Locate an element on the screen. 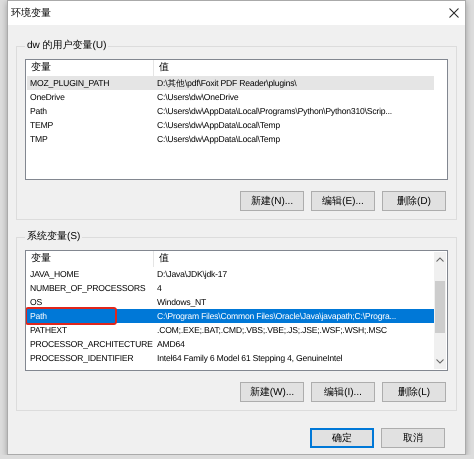  scrollbar is located at coordinates (440, 310).